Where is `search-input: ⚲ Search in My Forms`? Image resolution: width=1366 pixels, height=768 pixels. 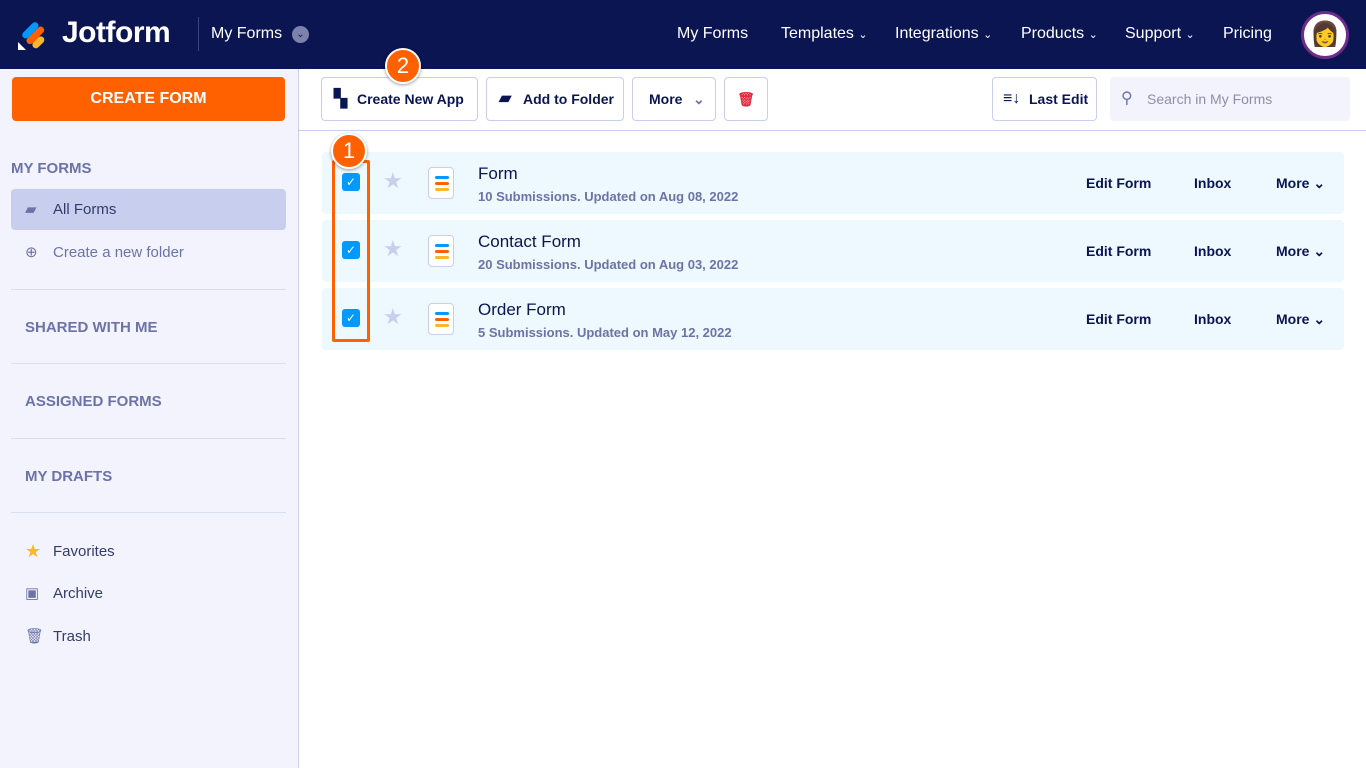 search-input: ⚲ Search in My Forms is located at coordinates (1230, 99).